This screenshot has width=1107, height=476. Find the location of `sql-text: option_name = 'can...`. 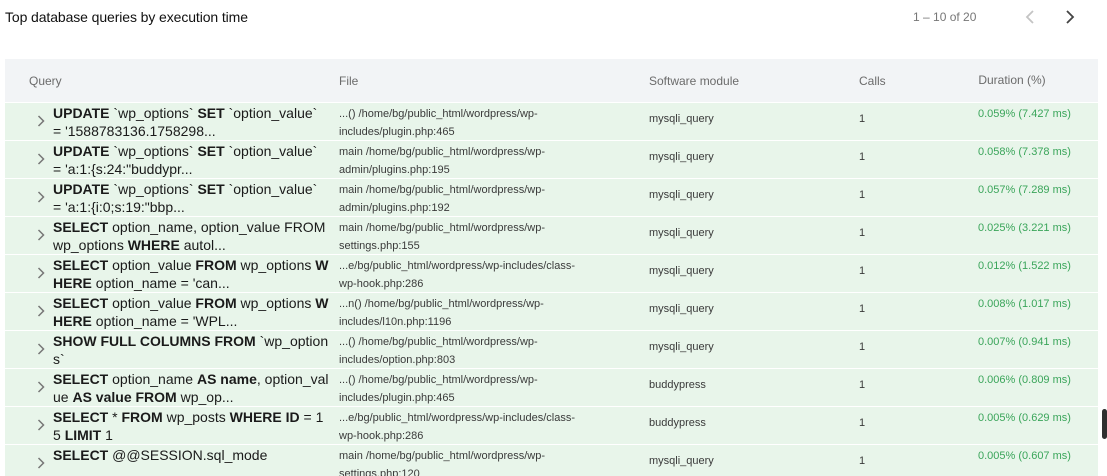

sql-text: option_name = 'can... is located at coordinates (160, 283).